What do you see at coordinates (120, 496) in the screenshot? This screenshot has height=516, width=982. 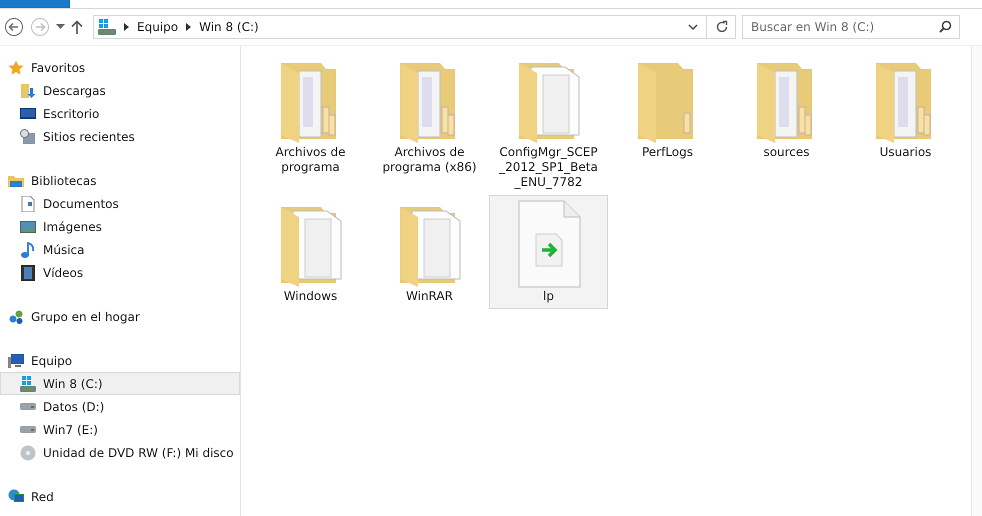 I see `nav-item: Red` at bounding box center [120, 496].